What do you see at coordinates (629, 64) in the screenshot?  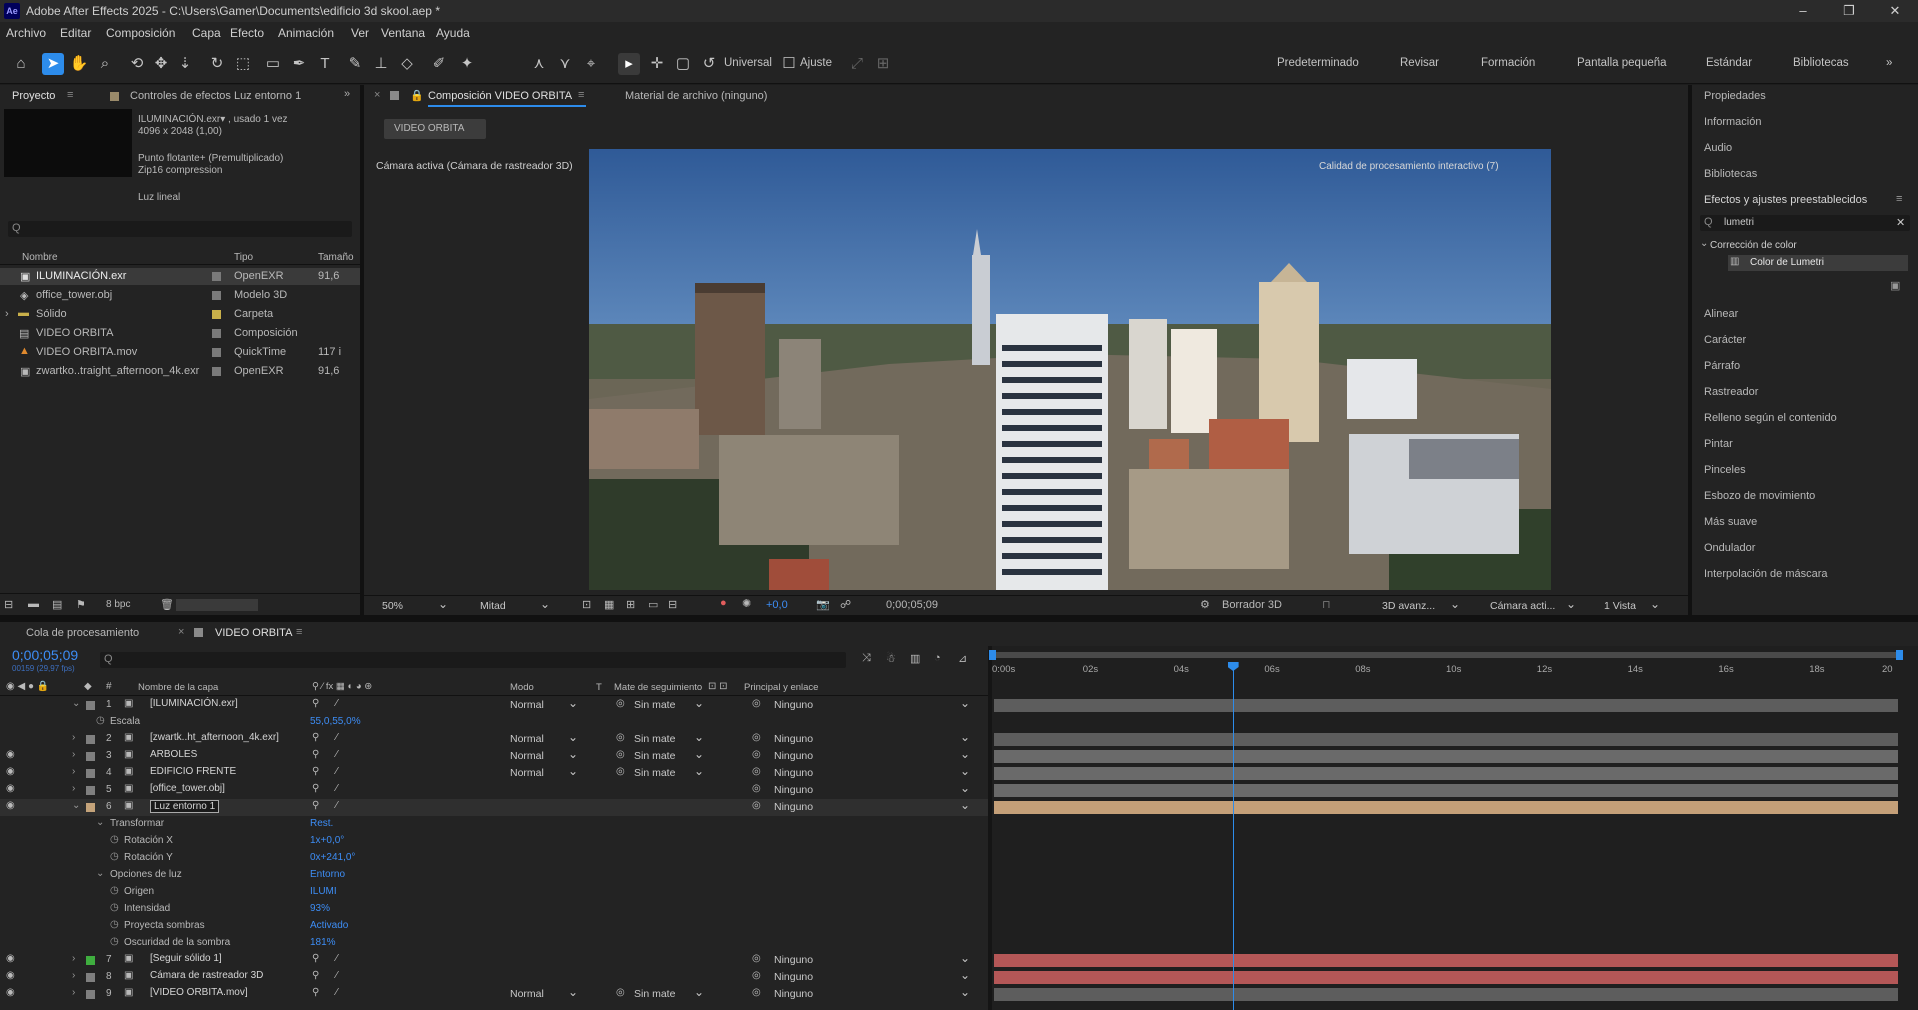 I see `pointer-3d-icon: ▸` at bounding box center [629, 64].